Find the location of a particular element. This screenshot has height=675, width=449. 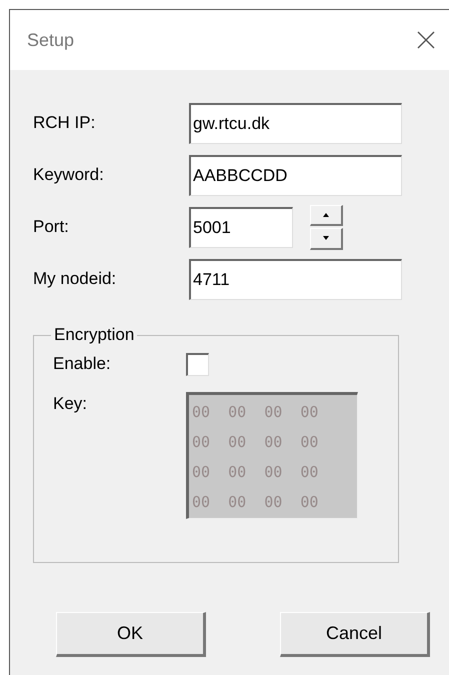

enable-checkbox is located at coordinates (197, 364).